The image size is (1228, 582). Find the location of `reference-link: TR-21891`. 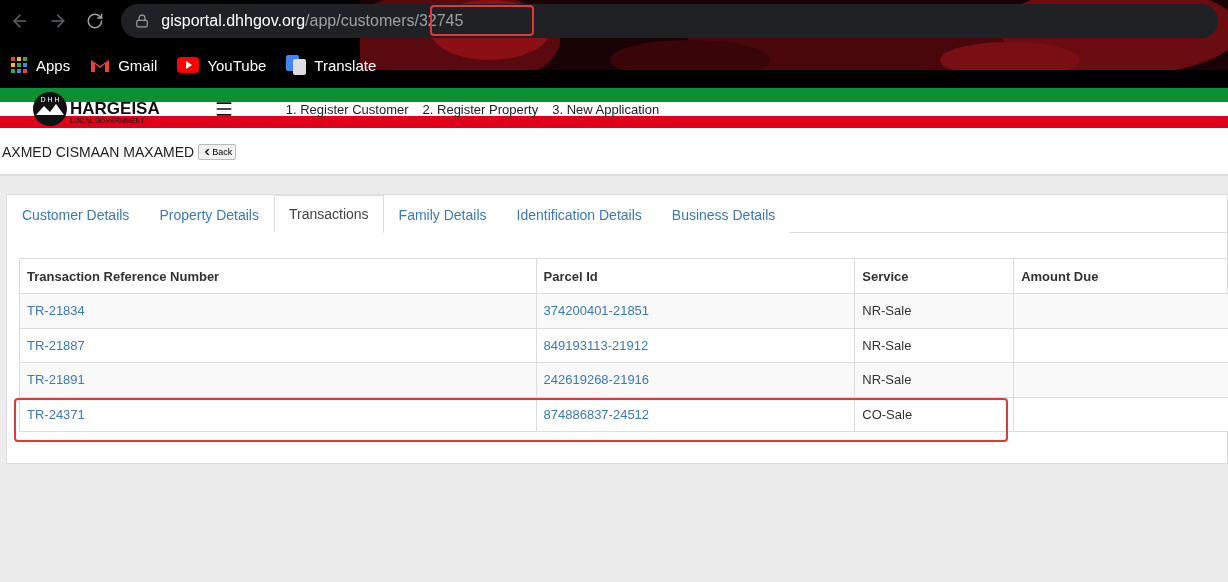

reference-link: TR-21891 is located at coordinates (56, 380).